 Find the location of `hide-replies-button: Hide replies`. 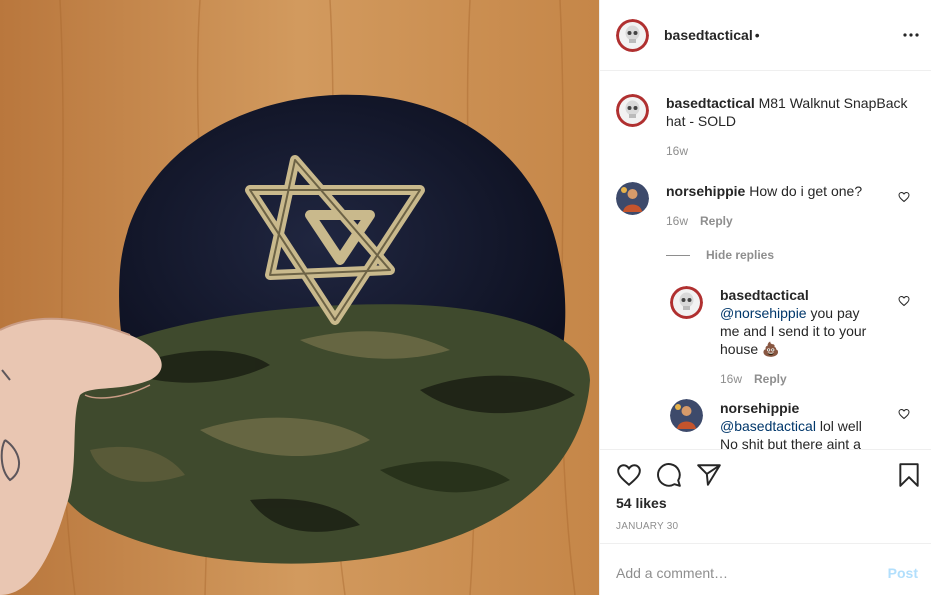

hide-replies-button: Hide replies is located at coordinates (740, 255).